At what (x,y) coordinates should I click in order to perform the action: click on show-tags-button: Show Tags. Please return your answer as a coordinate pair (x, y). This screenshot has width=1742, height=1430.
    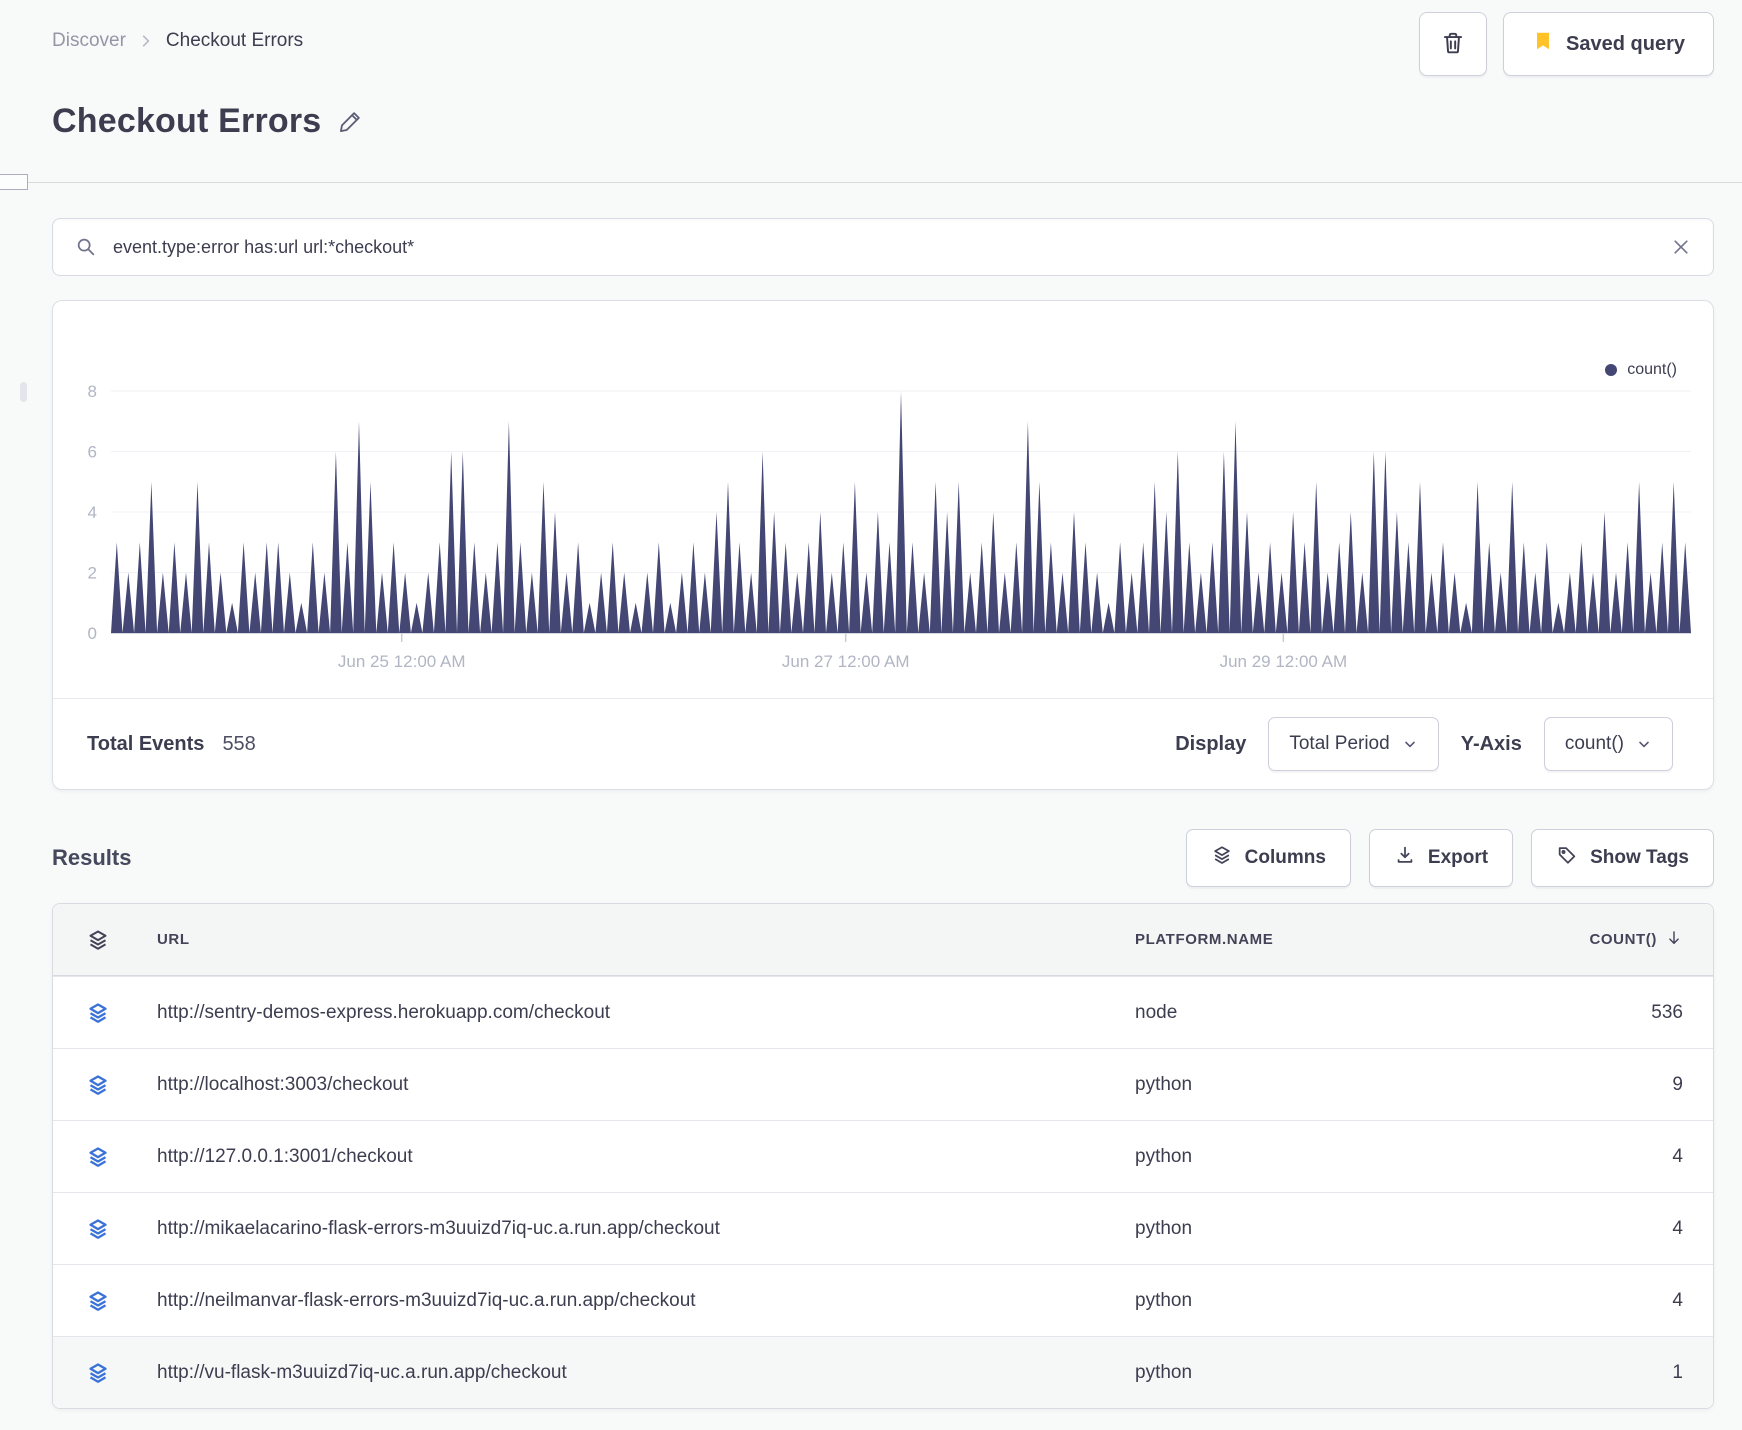
    Looking at the image, I should click on (1622, 858).